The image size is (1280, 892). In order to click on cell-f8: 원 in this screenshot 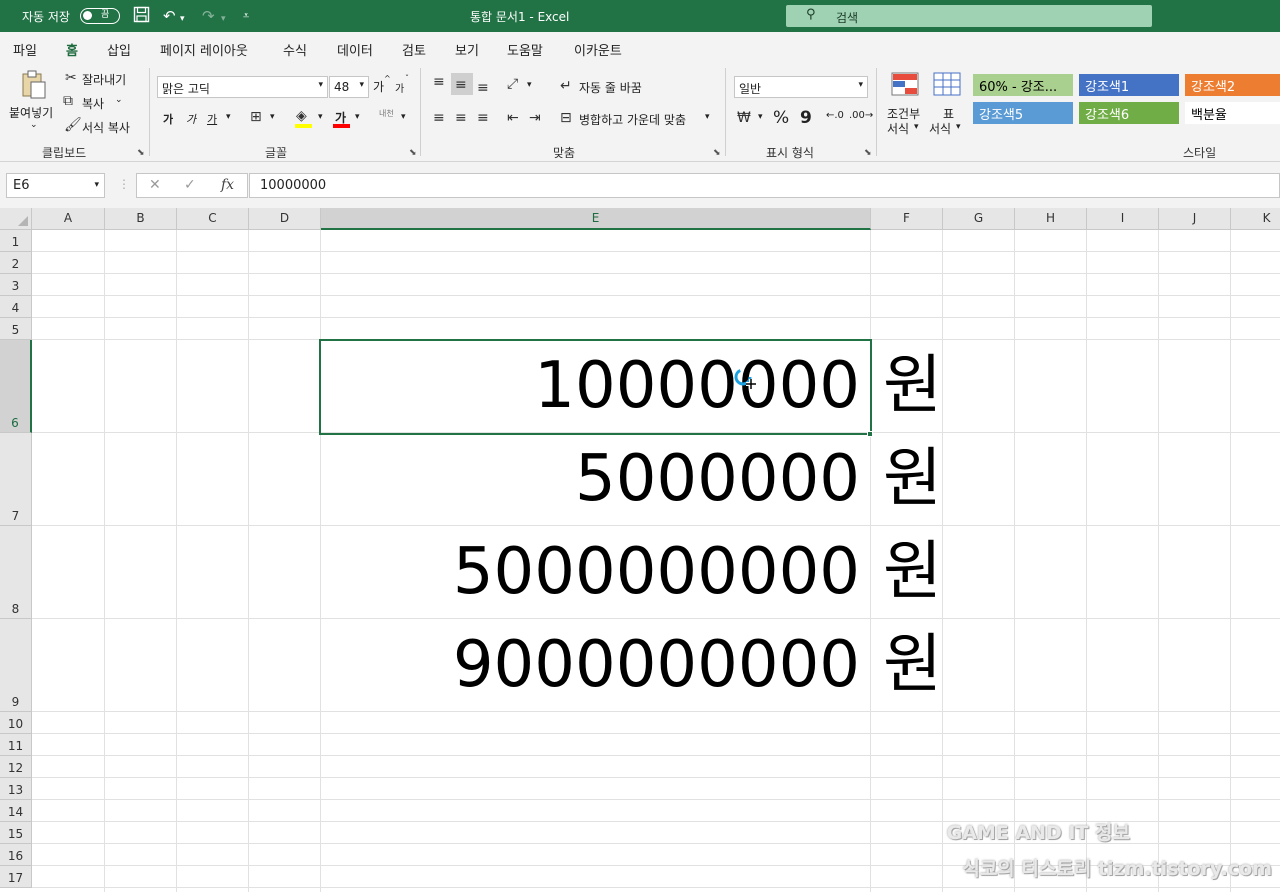, I will do `click(911, 572)`.